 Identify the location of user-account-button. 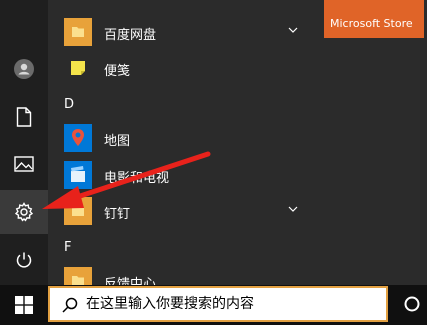
(24, 69).